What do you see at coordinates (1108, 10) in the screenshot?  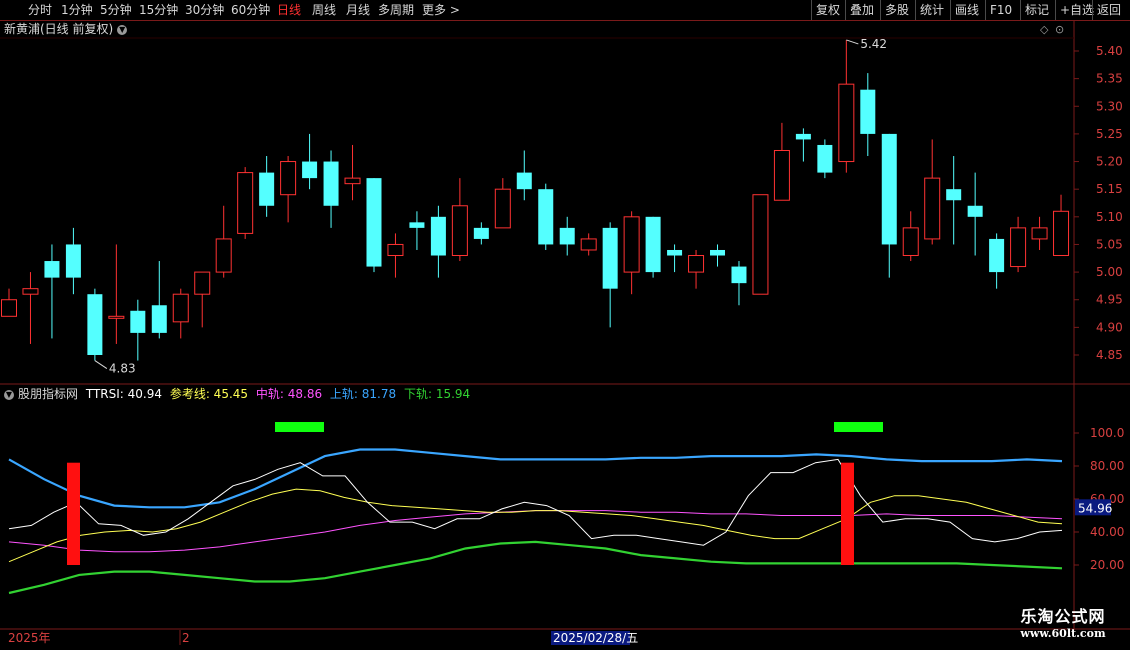 I see `toolbar-button-8: 返回` at bounding box center [1108, 10].